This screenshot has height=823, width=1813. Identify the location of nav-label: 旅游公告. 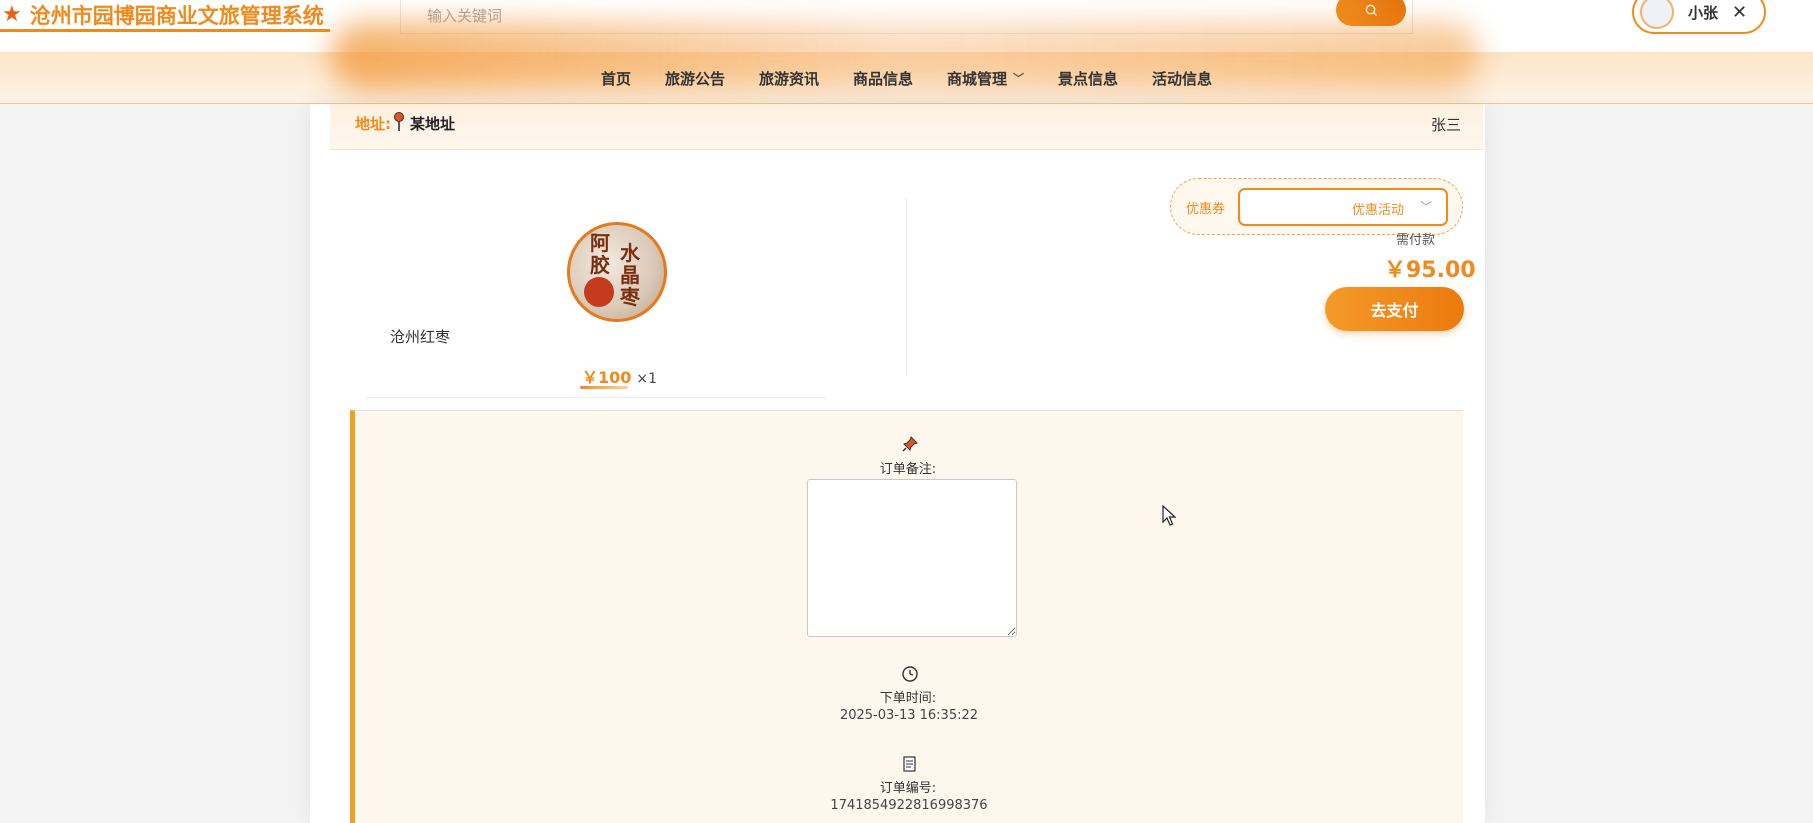
(694, 78).